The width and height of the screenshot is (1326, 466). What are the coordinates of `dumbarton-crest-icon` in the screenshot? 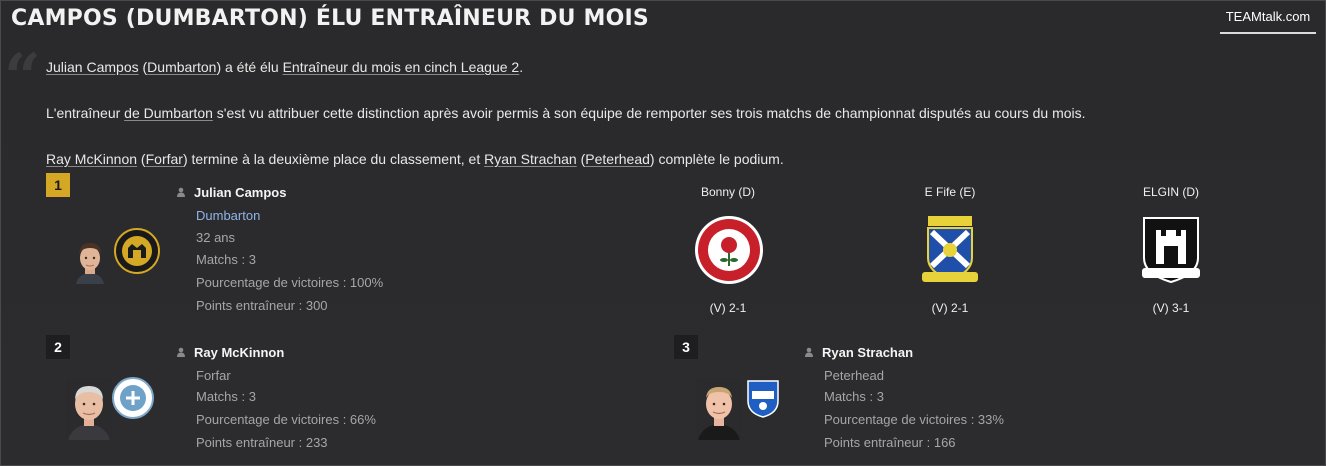 It's located at (137, 251).